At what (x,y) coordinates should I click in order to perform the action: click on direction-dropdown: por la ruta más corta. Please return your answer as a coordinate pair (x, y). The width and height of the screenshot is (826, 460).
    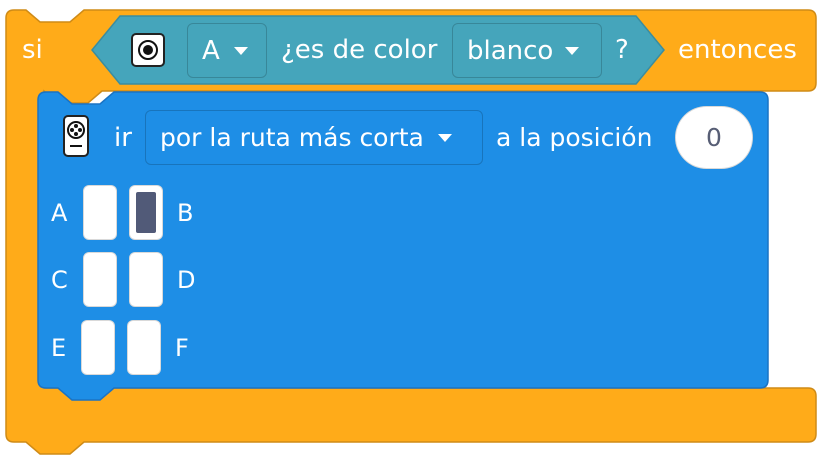
    Looking at the image, I should click on (314, 137).